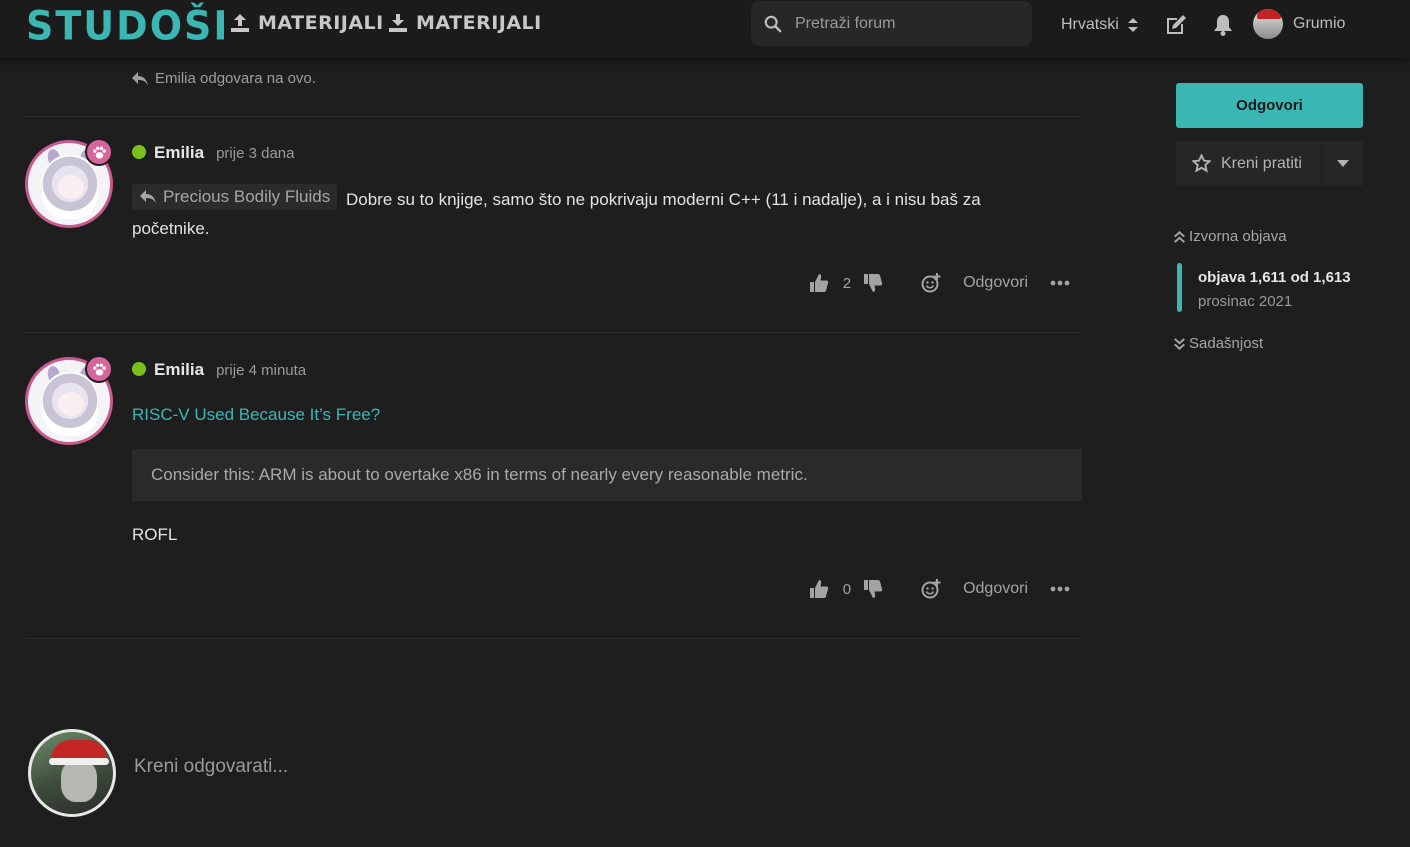  I want to click on post-header: Emilia prije 4 minuta, so click(219, 370).